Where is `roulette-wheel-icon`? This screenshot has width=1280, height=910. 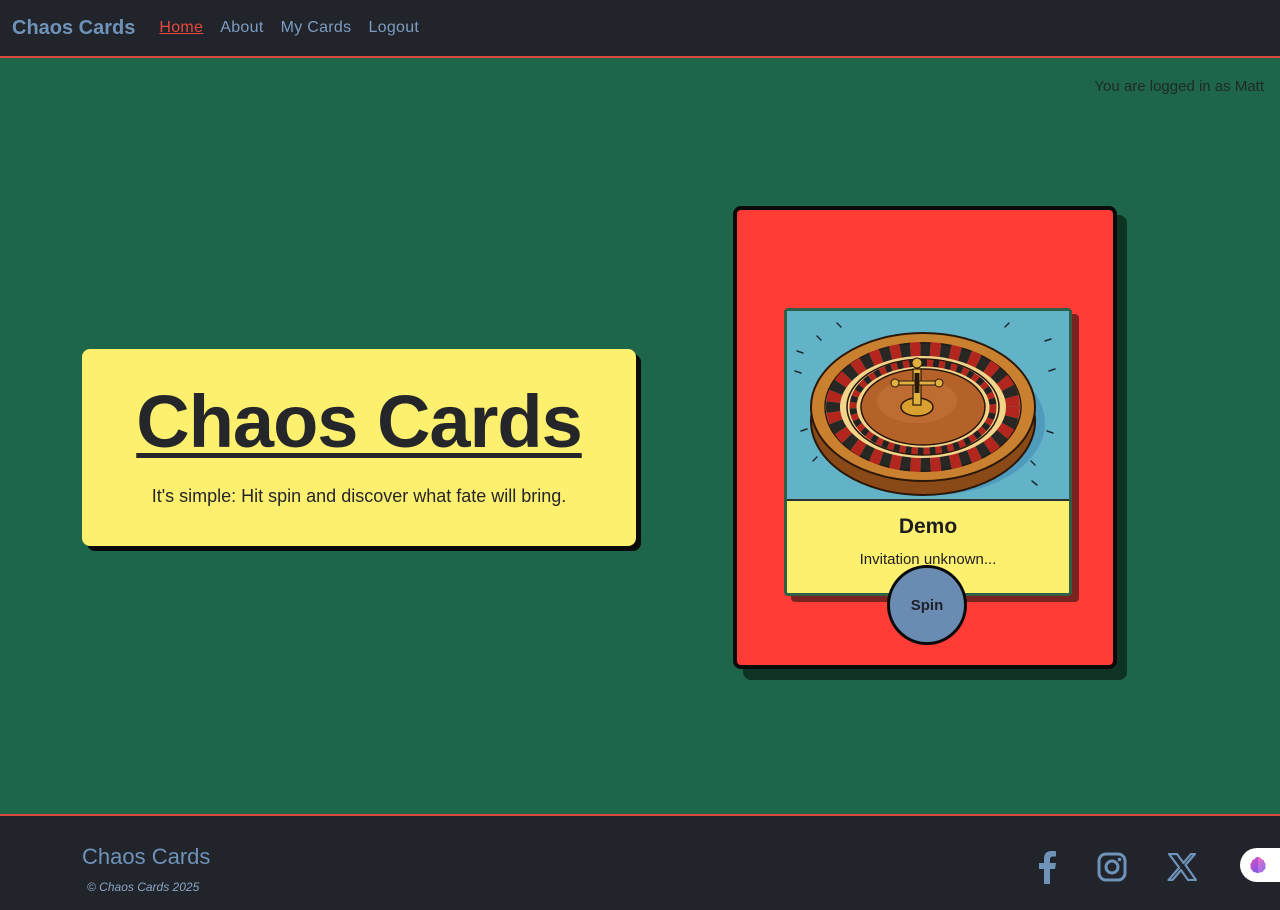 roulette-wheel-icon is located at coordinates (928, 406).